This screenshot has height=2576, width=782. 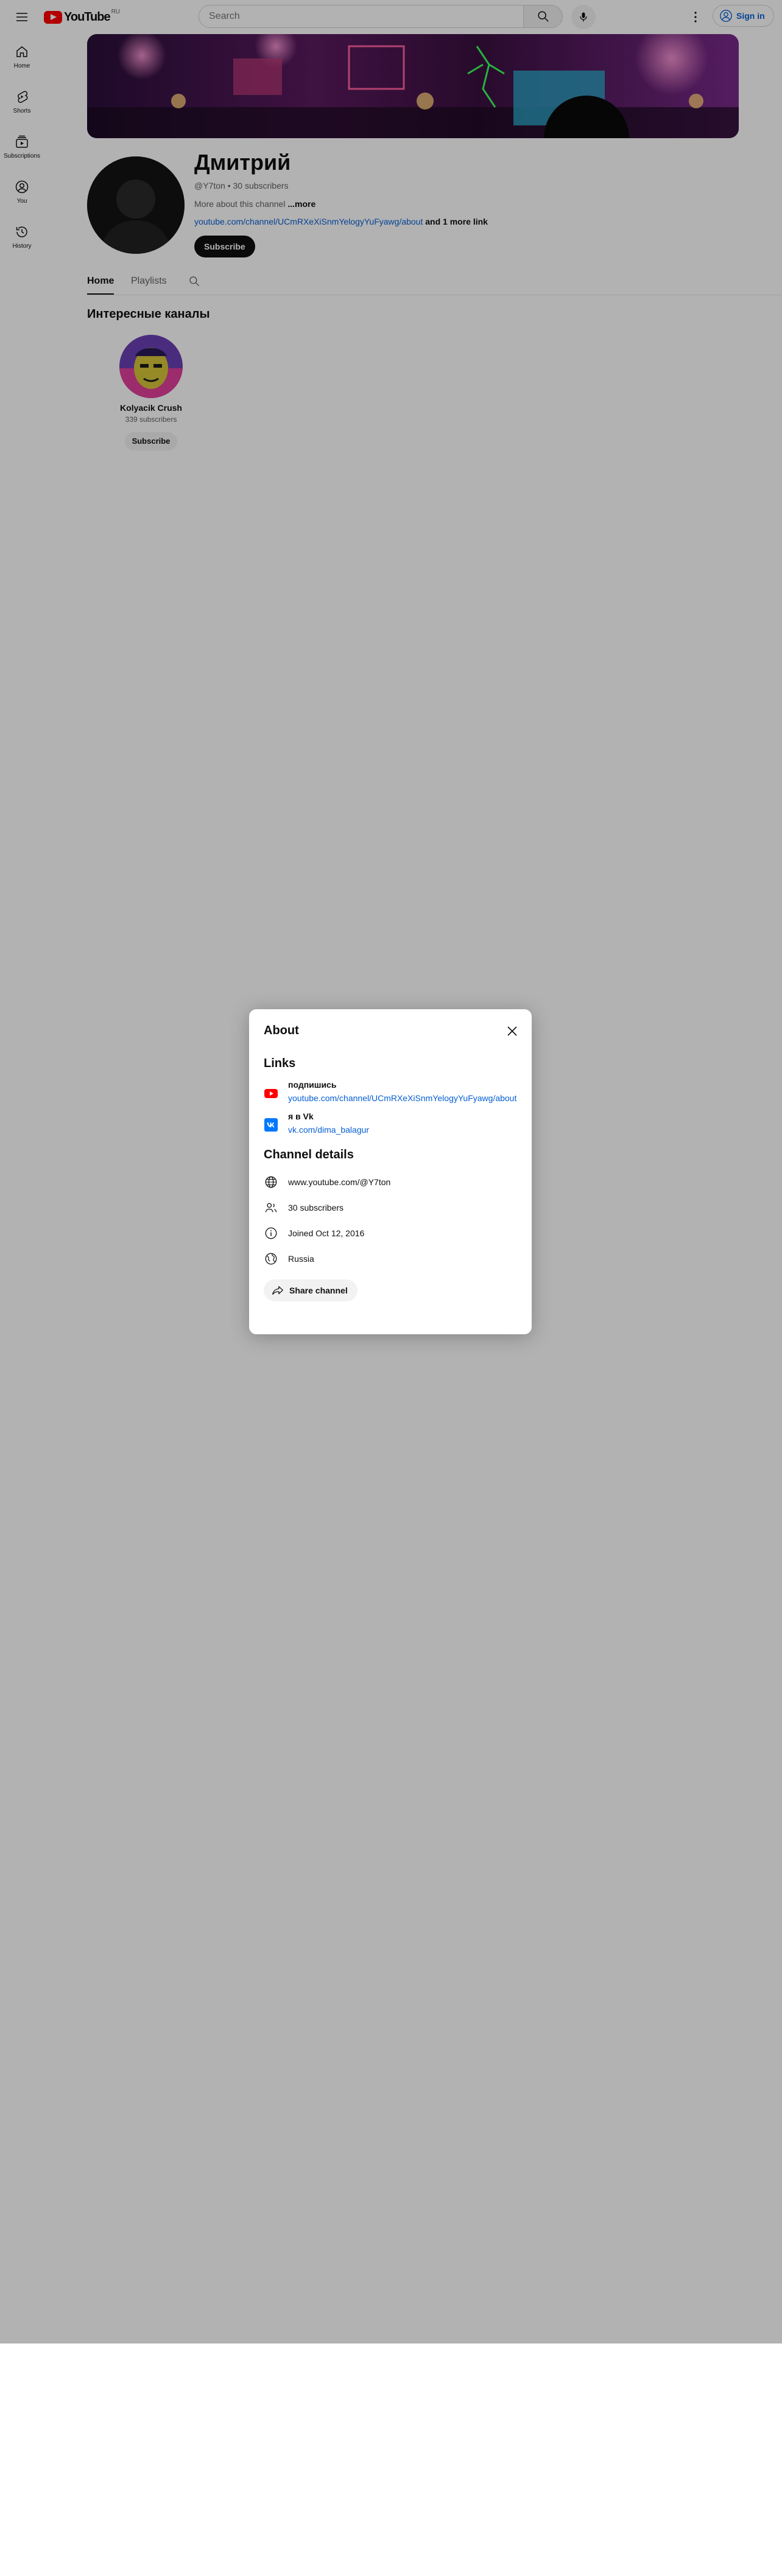 I want to click on globe-icon, so click(x=271, y=1182).